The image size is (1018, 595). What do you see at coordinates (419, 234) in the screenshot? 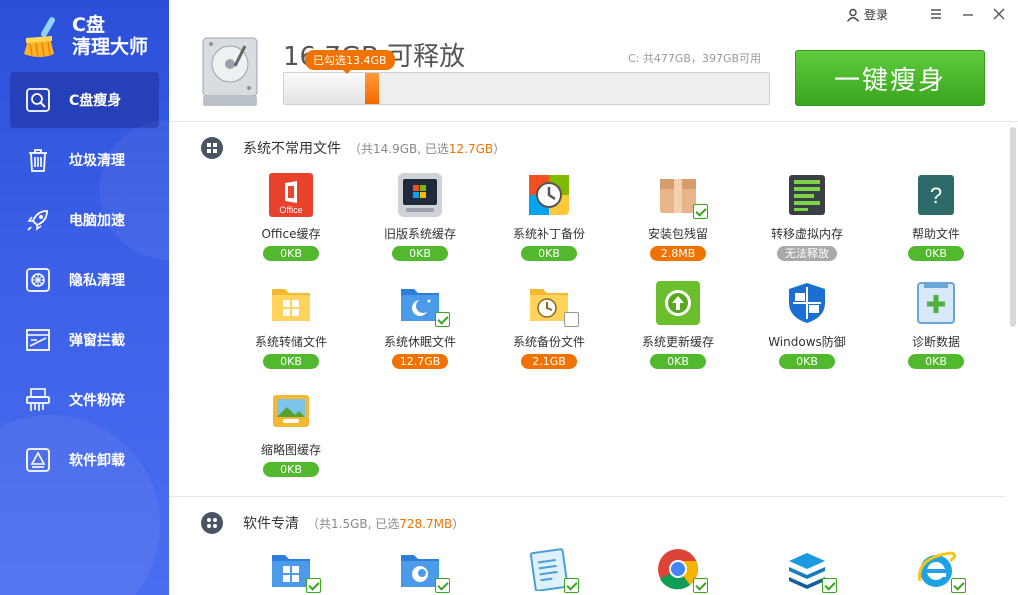
I see `item-label: 旧版系统缓存` at bounding box center [419, 234].